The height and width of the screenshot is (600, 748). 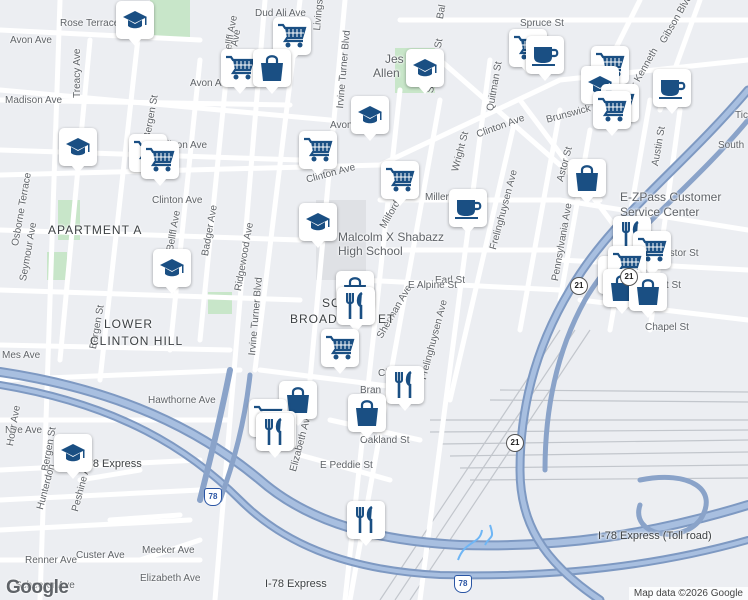 I want to click on street-label: Treacy Ave, so click(x=77, y=73).